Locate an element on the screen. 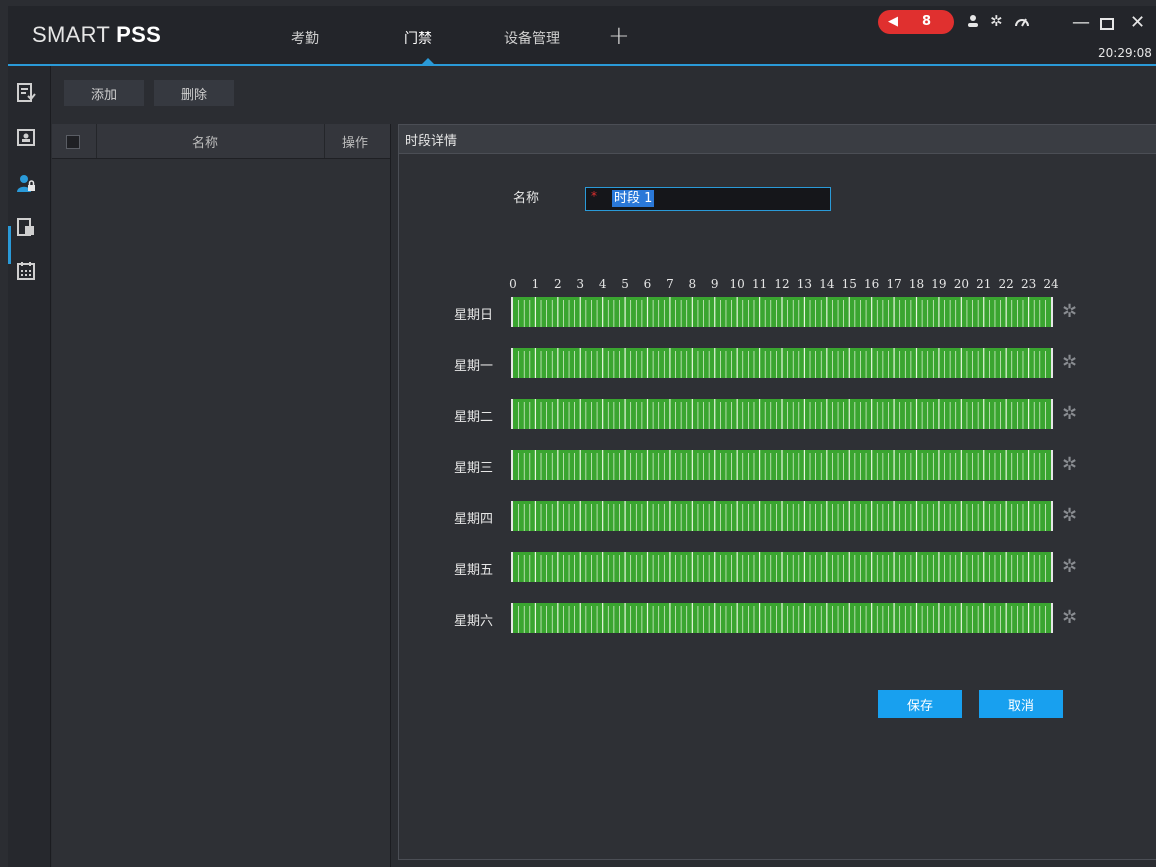 The image size is (1156, 867). hour-label: 8 is located at coordinates (692, 284).